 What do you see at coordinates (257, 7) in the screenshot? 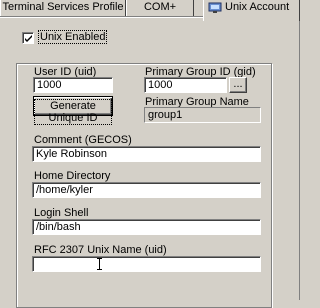
I see `tab-label: Unix Account` at bounding box center [257, 7].